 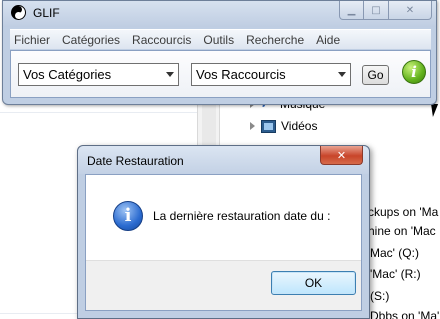 I want to click on network-drive-item: (S:), so click(x=379, y=296).